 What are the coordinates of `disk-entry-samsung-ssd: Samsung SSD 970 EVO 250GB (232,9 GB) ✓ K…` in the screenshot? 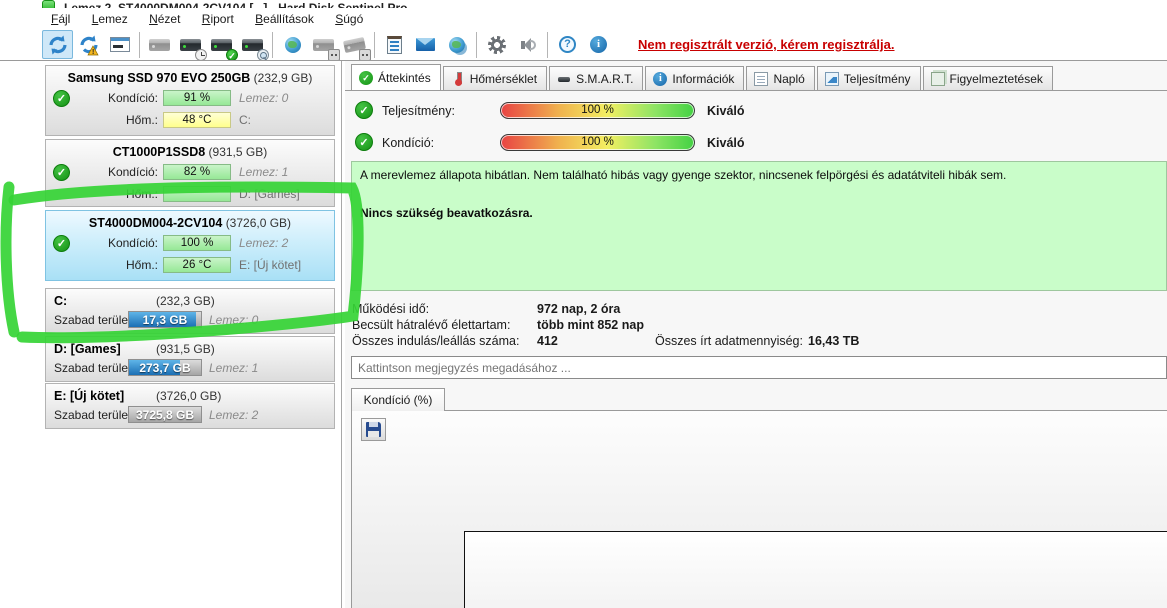 It's located at (190, 100).